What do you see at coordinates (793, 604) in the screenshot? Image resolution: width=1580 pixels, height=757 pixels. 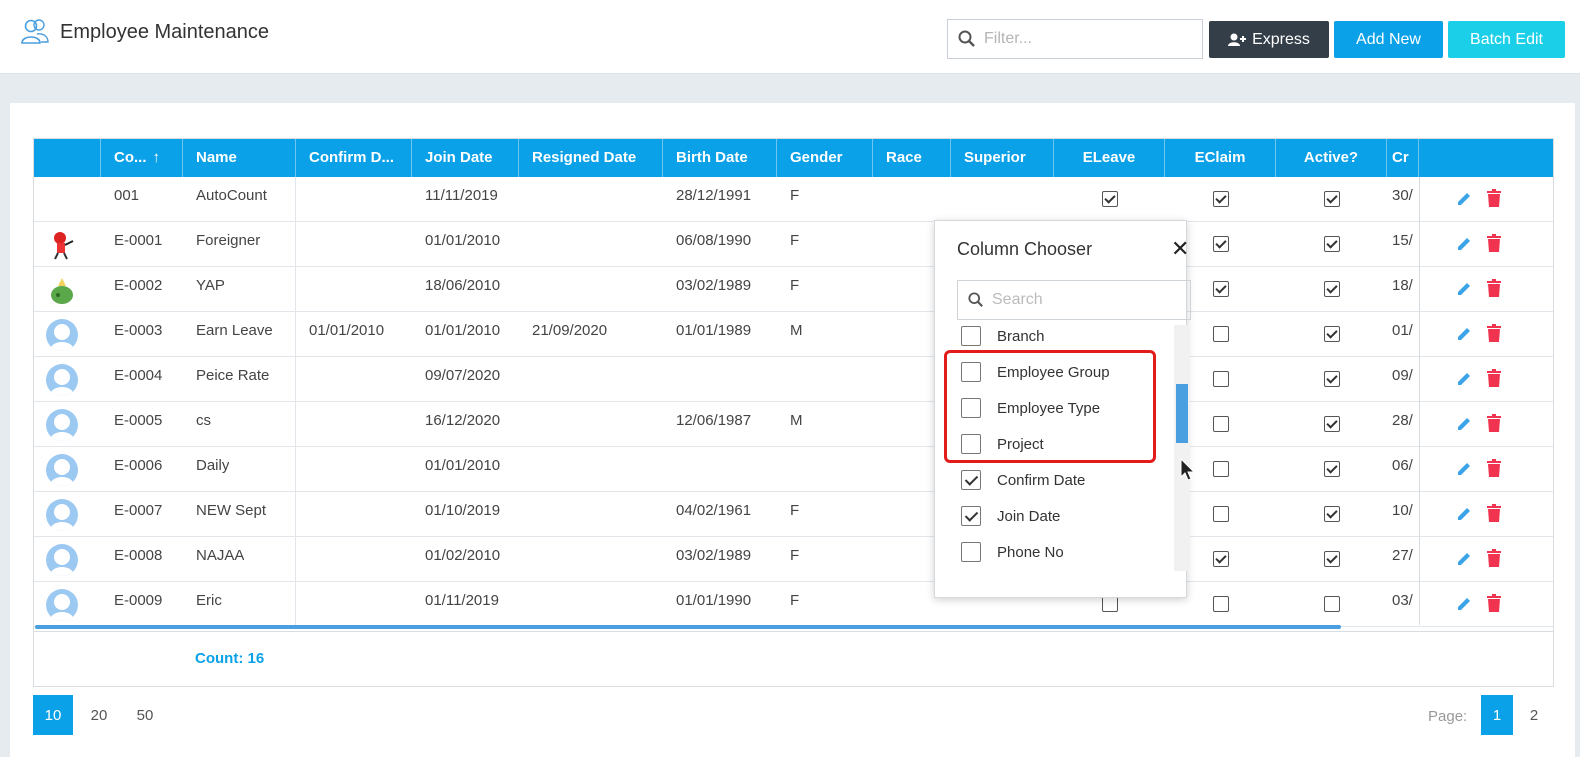 I see `table-row: E-0009 Eric 01/11/2019 01/01/1990 F 03/` at bounding box center [793, 604].